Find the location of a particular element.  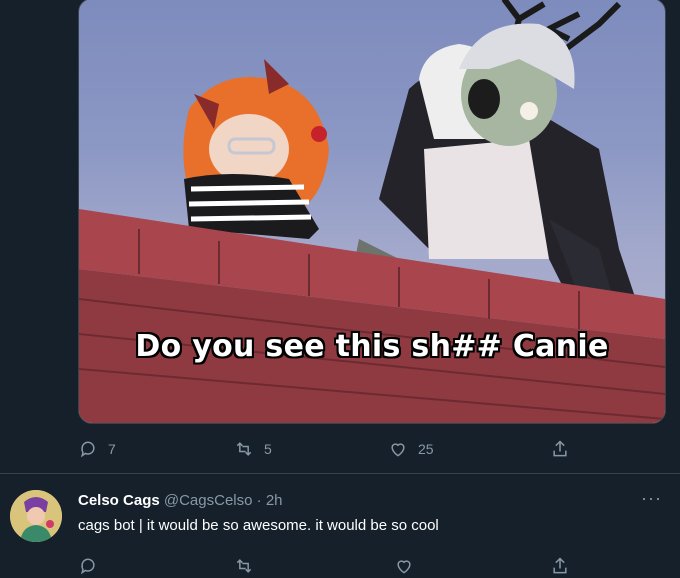

reply-button is located at coordinates (88, 566).